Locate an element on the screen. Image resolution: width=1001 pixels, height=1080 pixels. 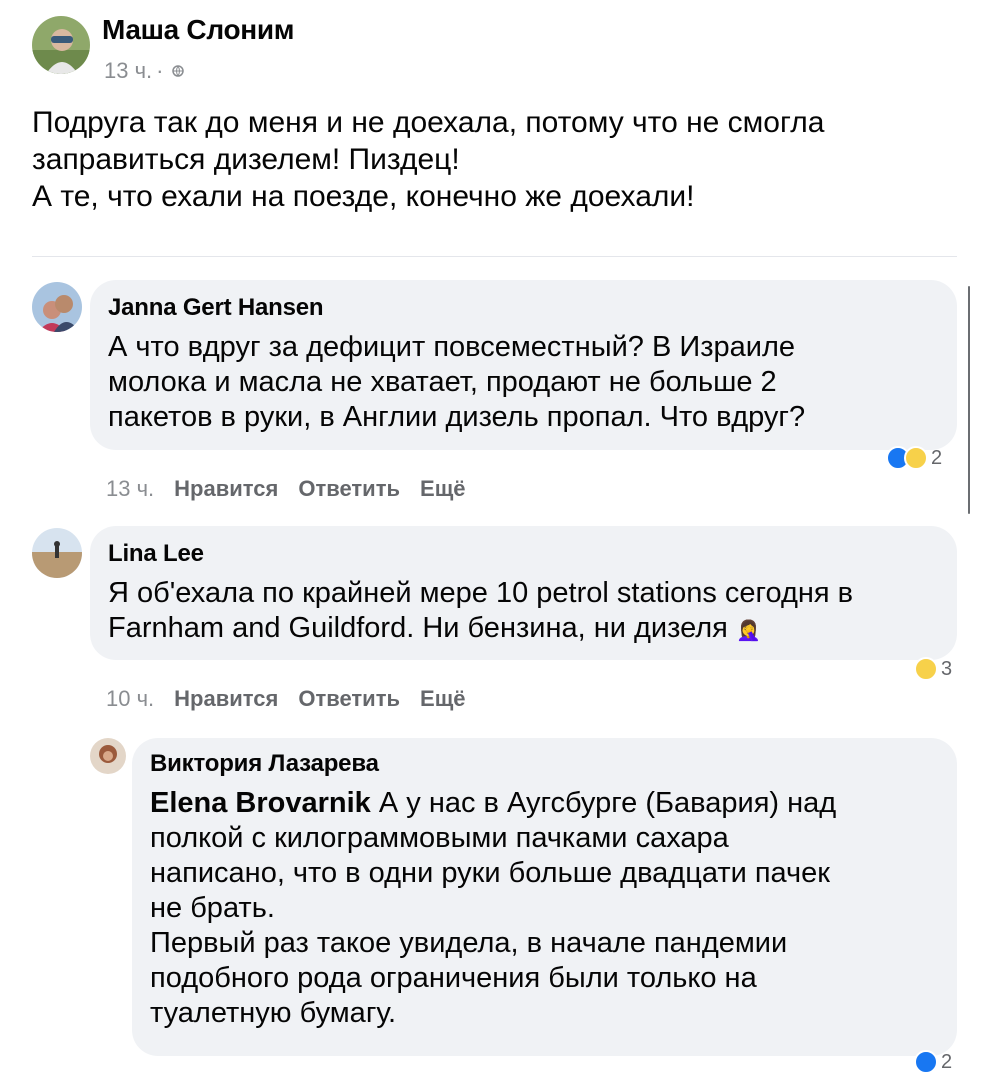
comment-time: 10 ч. is located at coordinates (130, 699).